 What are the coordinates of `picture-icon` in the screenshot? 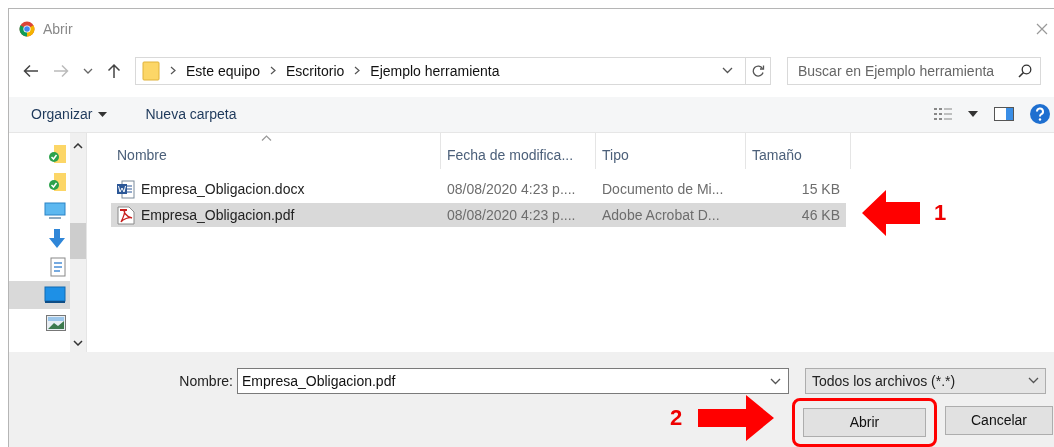 It's located at (56, 323).